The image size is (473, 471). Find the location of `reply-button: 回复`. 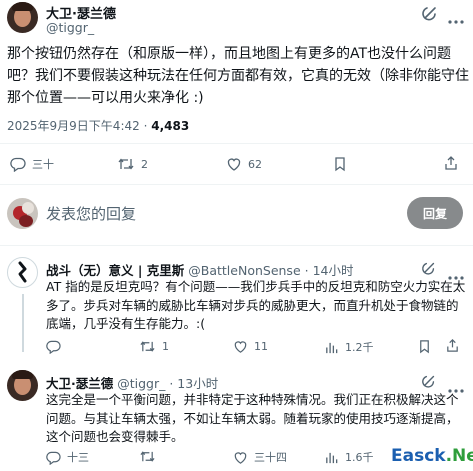

reply-button: 回复 is located at coordinates (435, 213).